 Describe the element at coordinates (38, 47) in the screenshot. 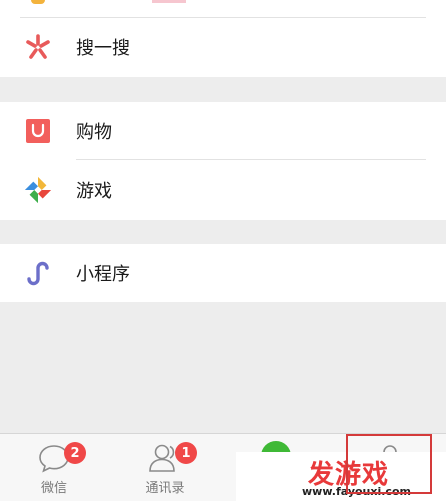

I see `sparkle-icon` at that location.